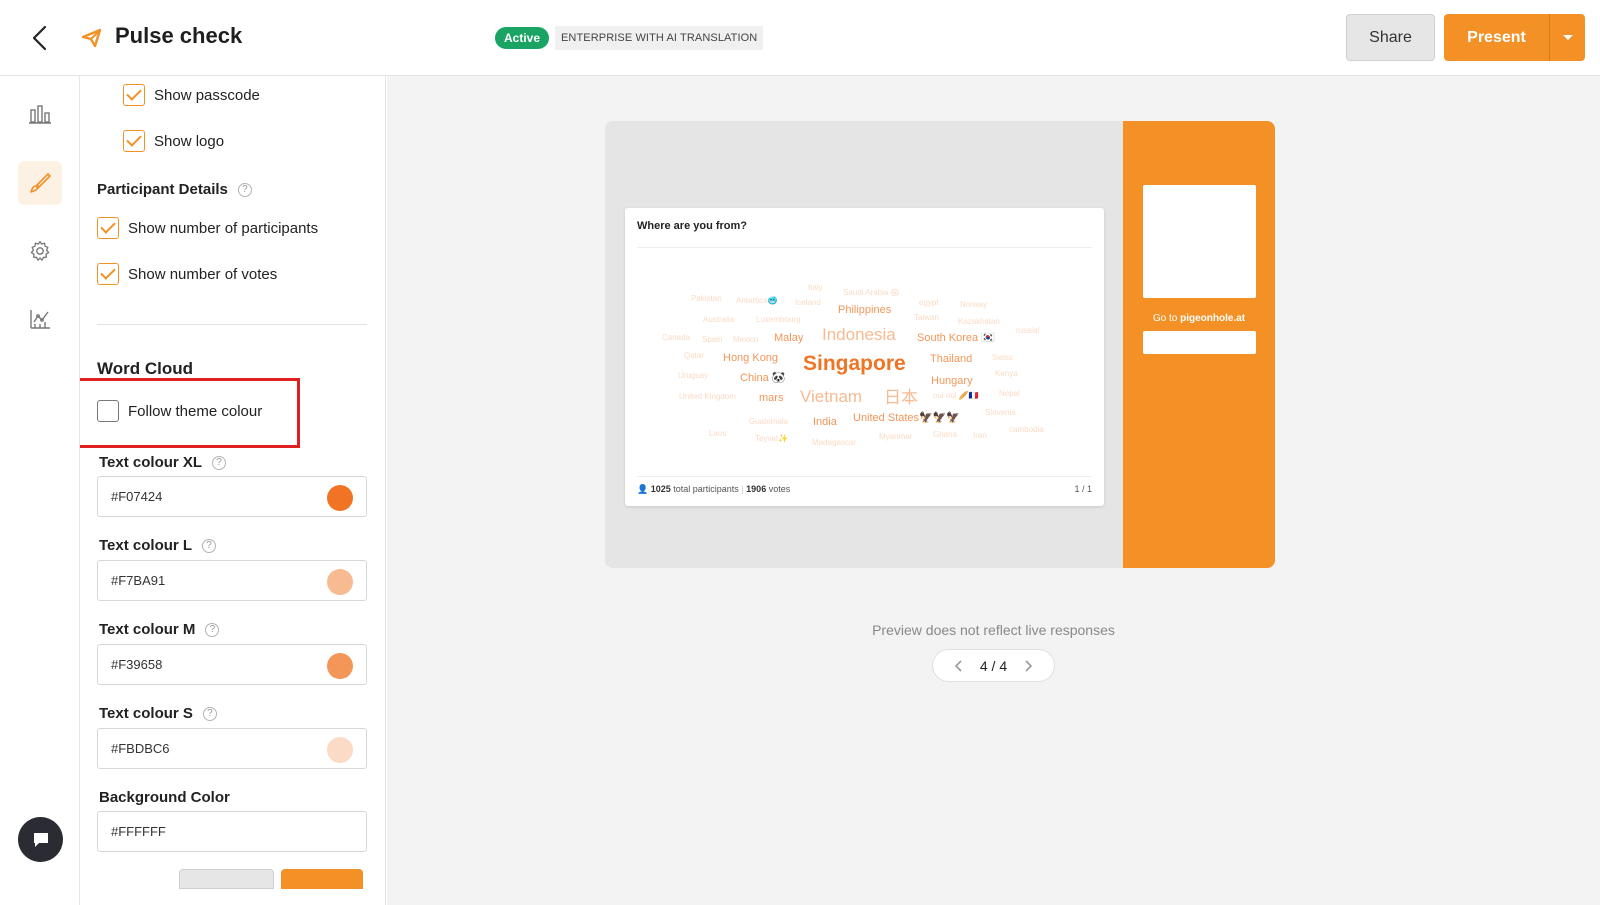 The width and height of the screenshot is (1600, 905). Describe the element at coordinates (40, 38) in the screenshot. I see `back-arrow-icon` at that location.